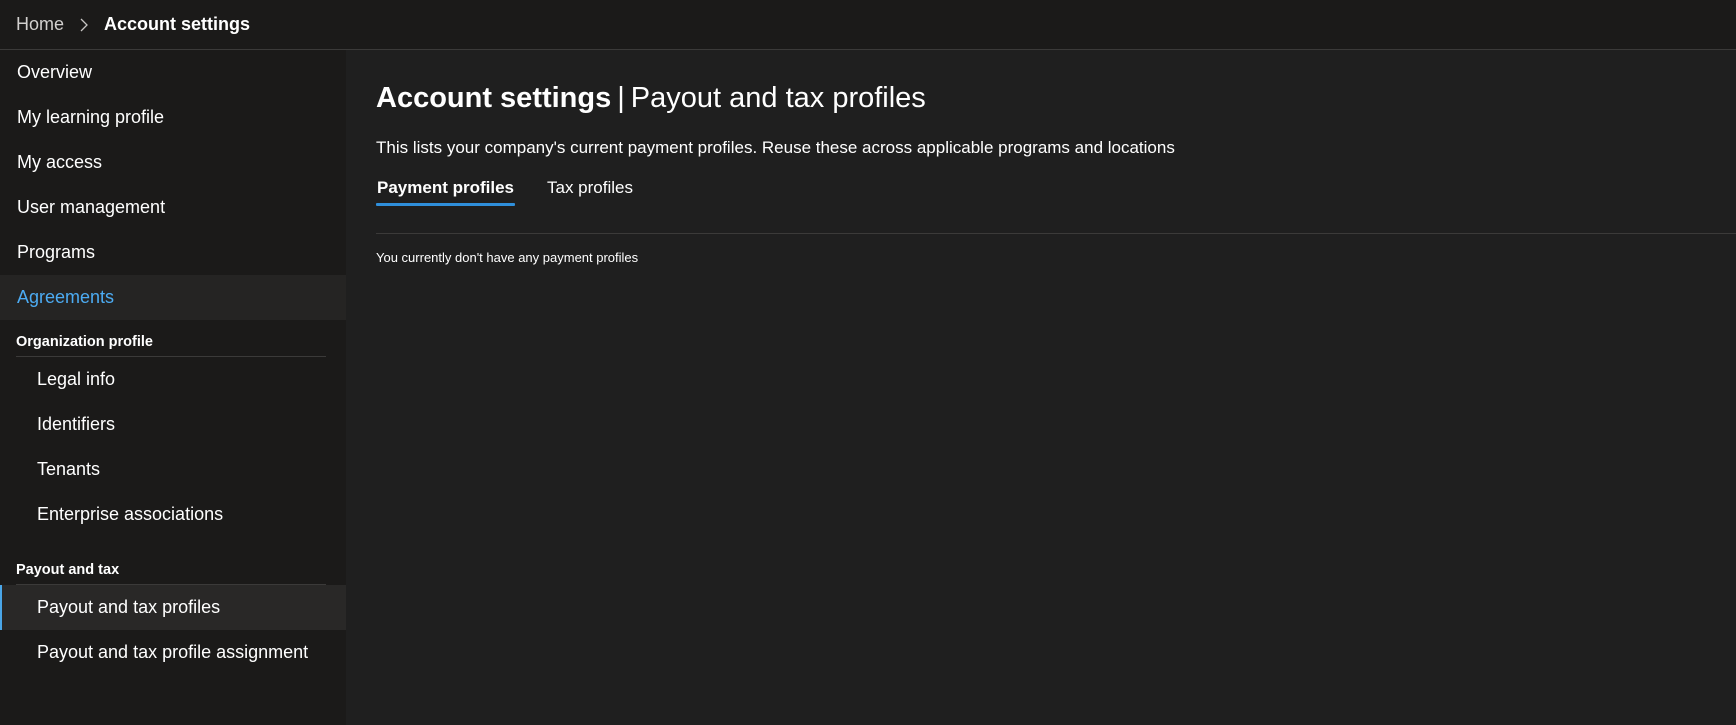  Describe the element at coordinates (173, 379) in the screenshot. I see `sidebar-item-legal-info: Legal info` at that location.